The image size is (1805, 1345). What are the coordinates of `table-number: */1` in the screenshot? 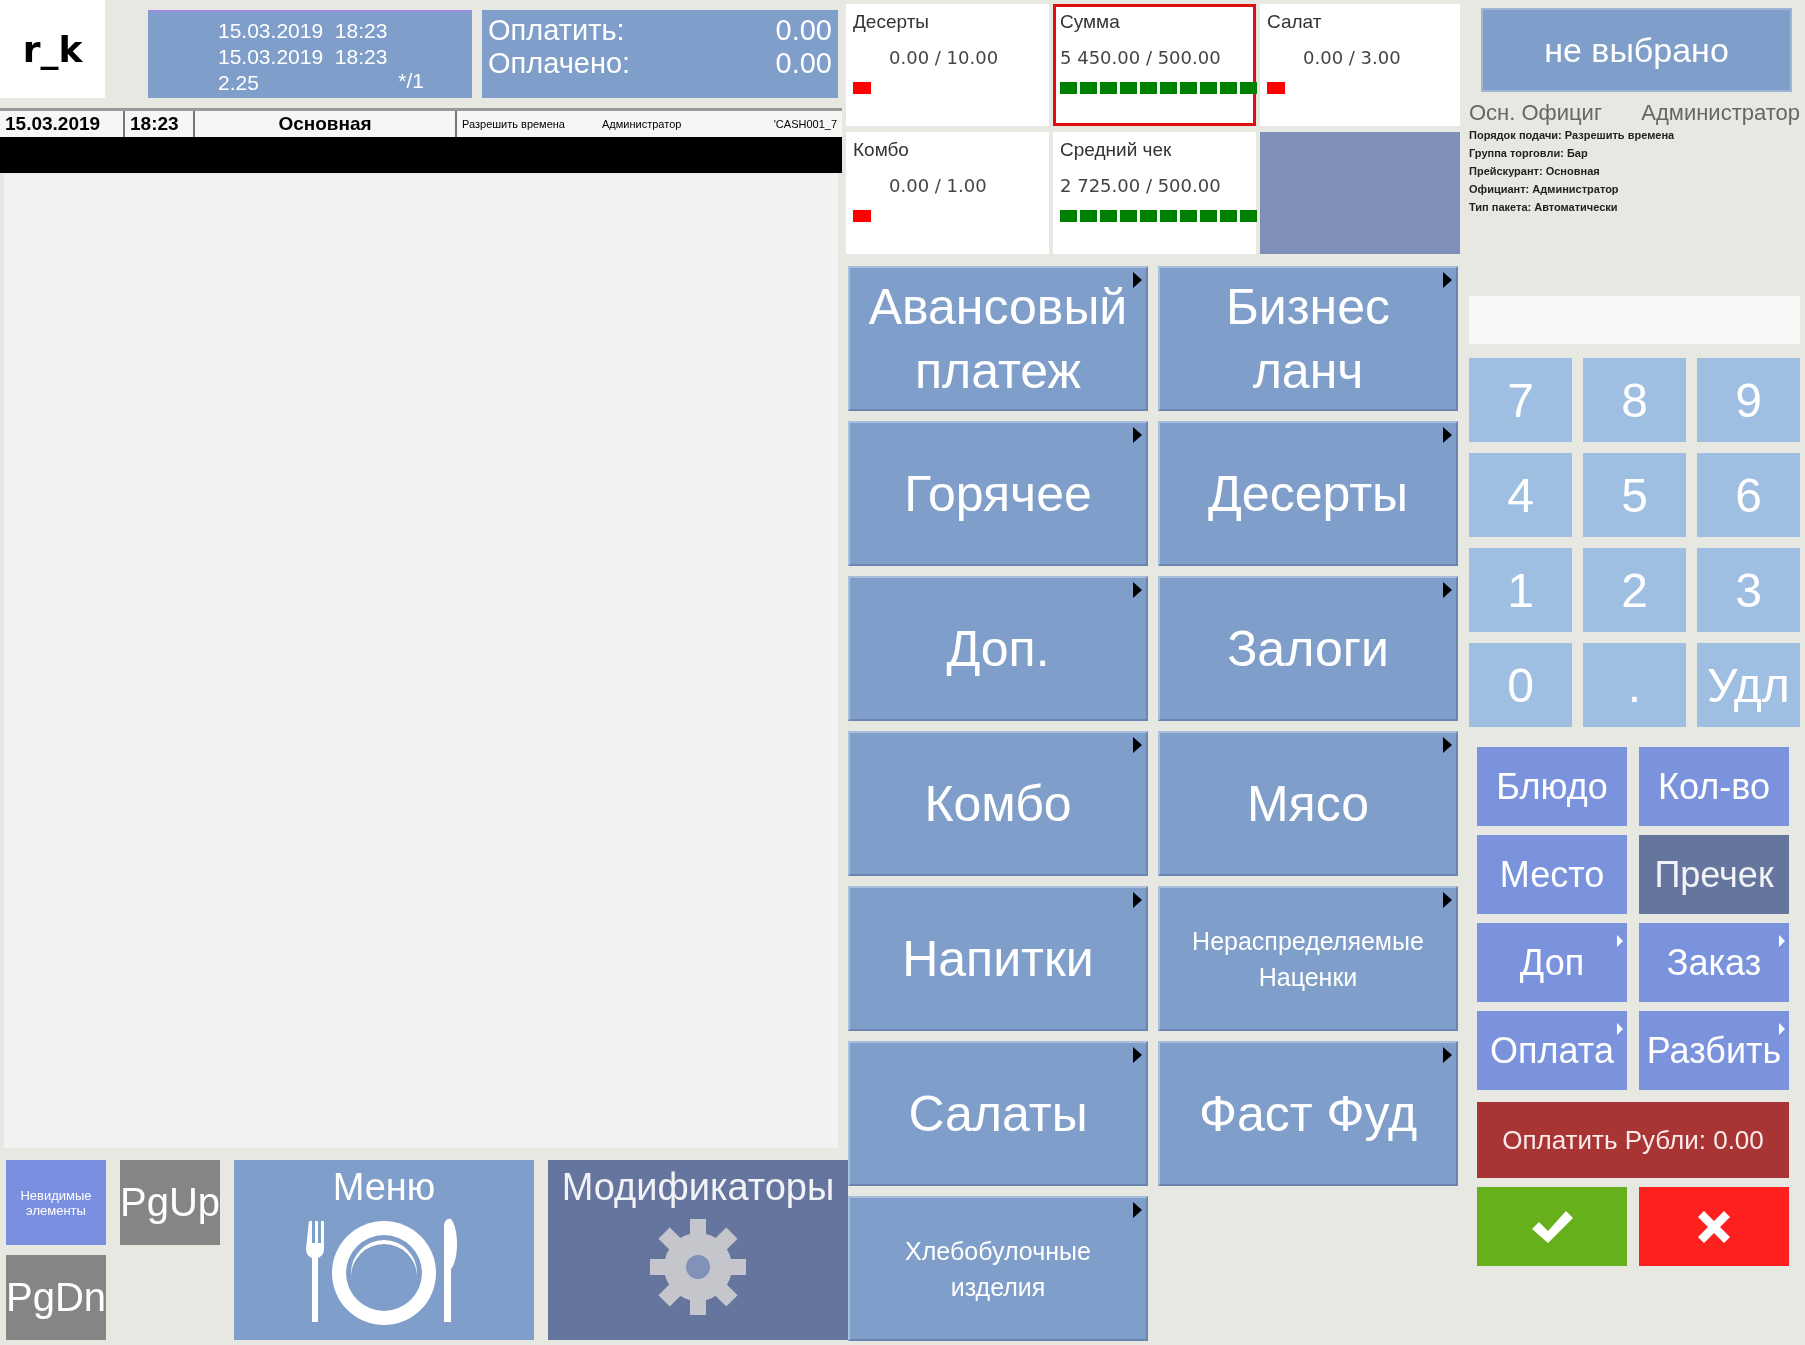 It's located at (411, 81).